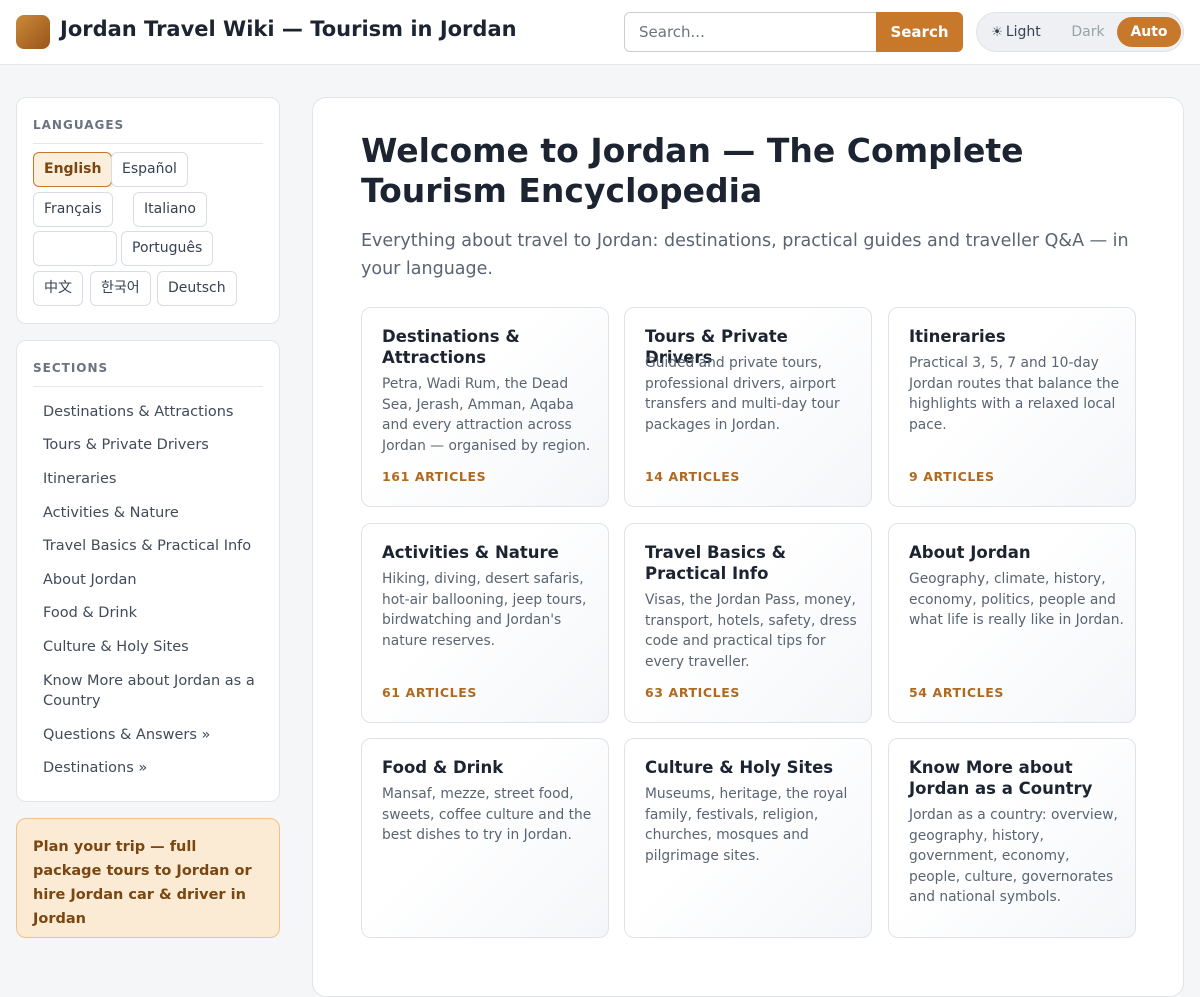  I want to click on theme-dark-option: Dark, so click(1088, 32).